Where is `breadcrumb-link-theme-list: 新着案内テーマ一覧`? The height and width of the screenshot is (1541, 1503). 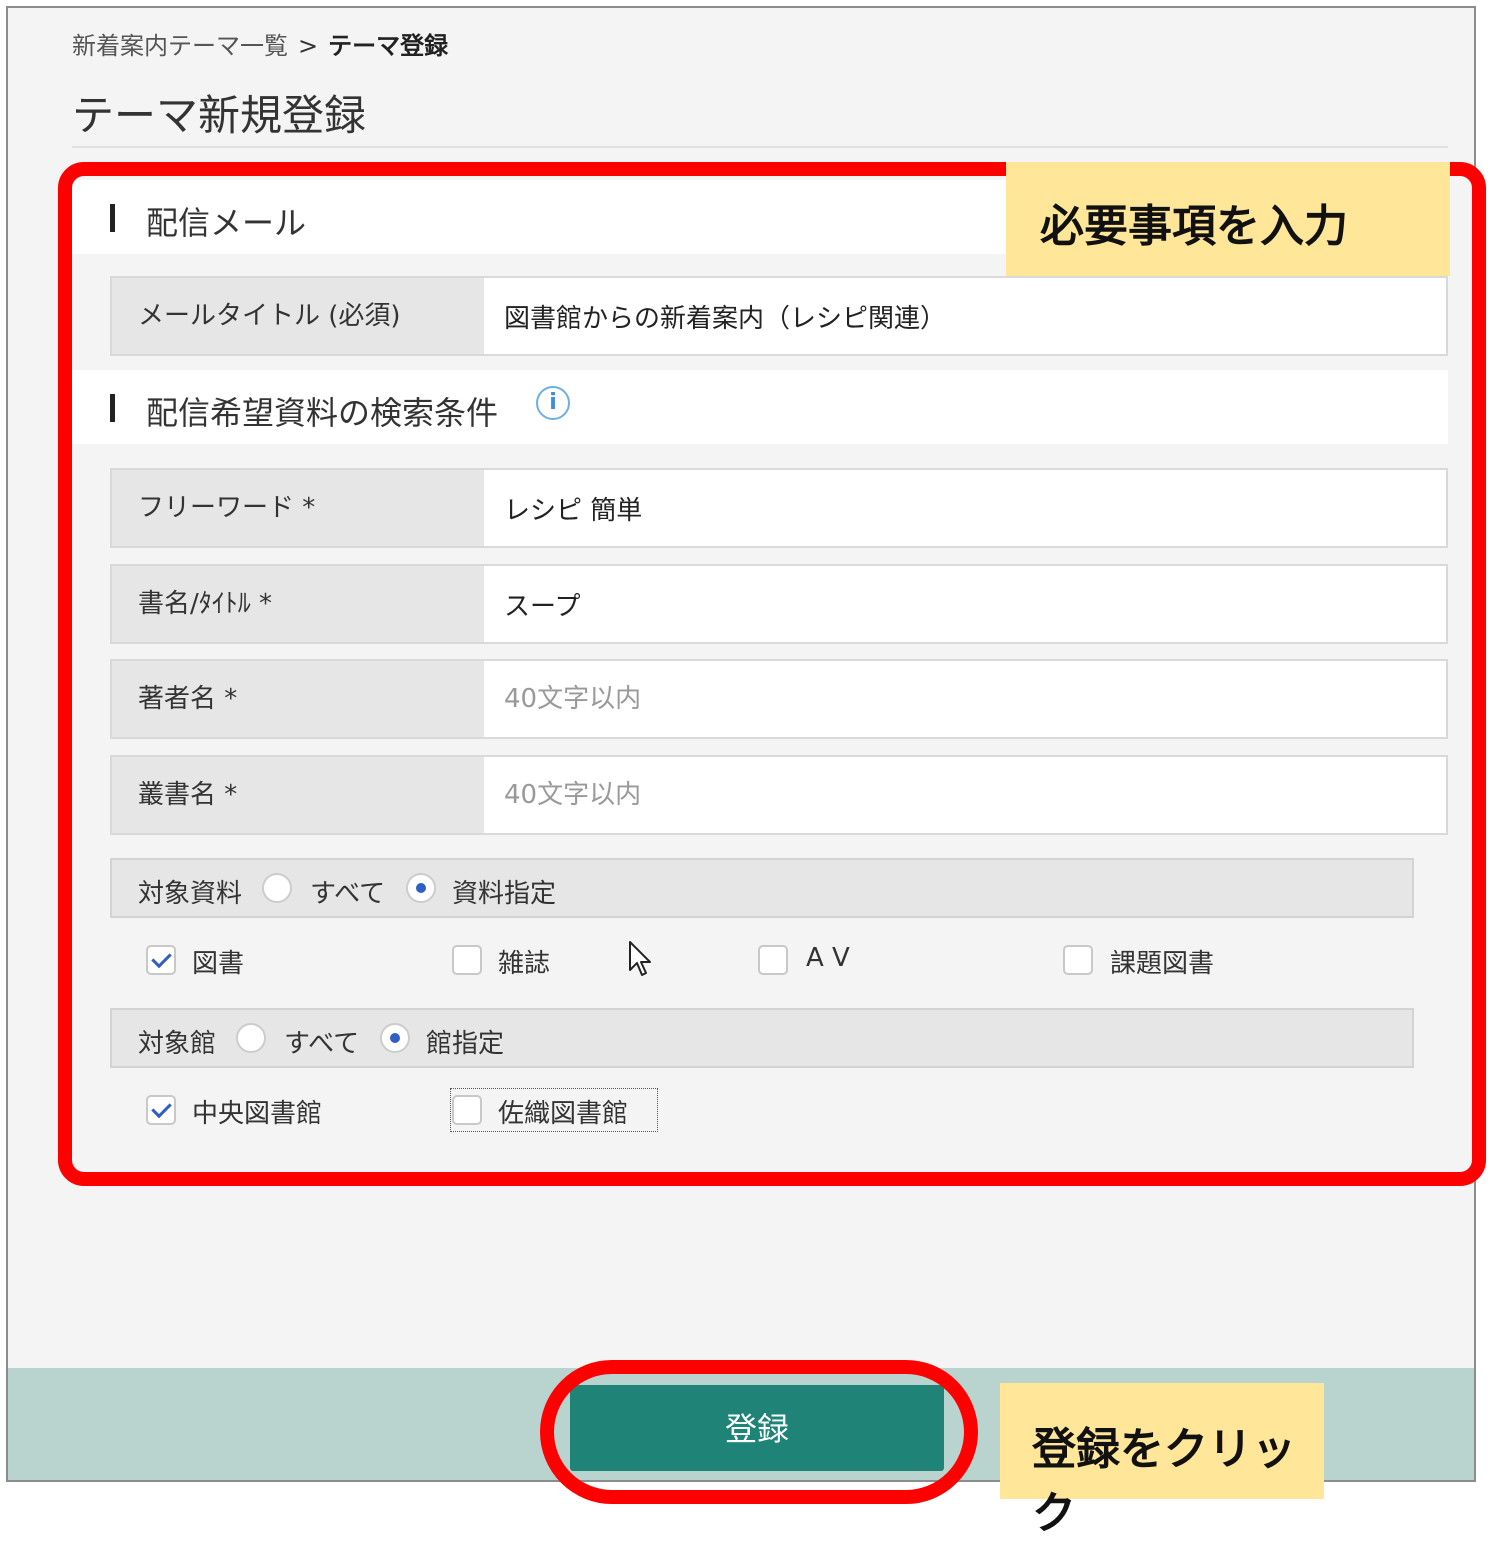
breadcrumb-link-theme-list: 新着案内テーマ一覧 is located at coordinates (180, 46).